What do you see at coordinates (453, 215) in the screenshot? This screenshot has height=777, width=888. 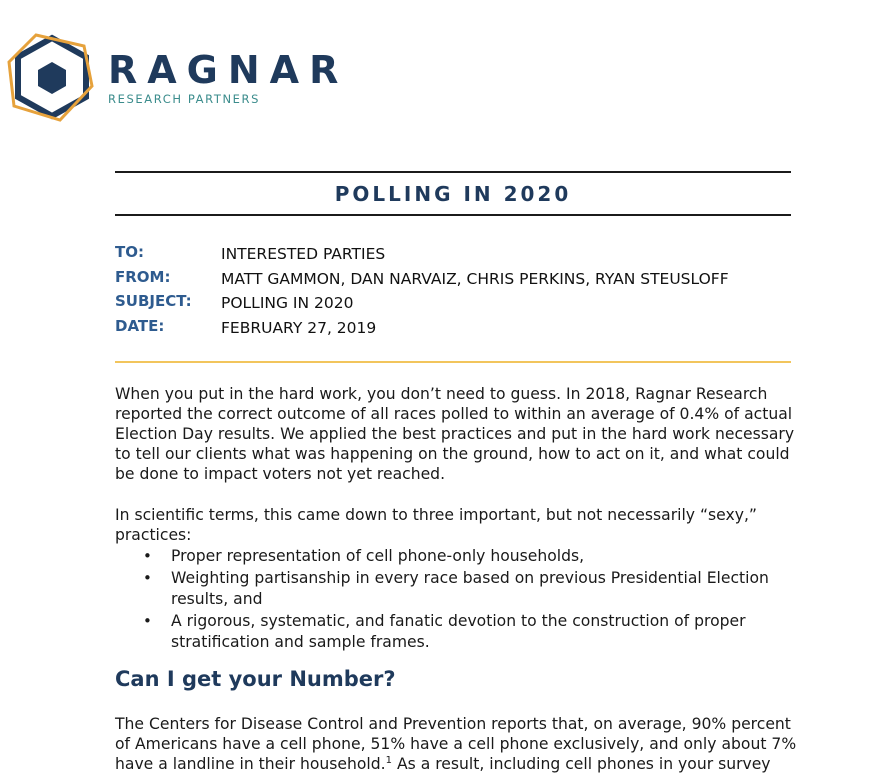 I see `title-rule-bottom` at bounding box center [453, 215].